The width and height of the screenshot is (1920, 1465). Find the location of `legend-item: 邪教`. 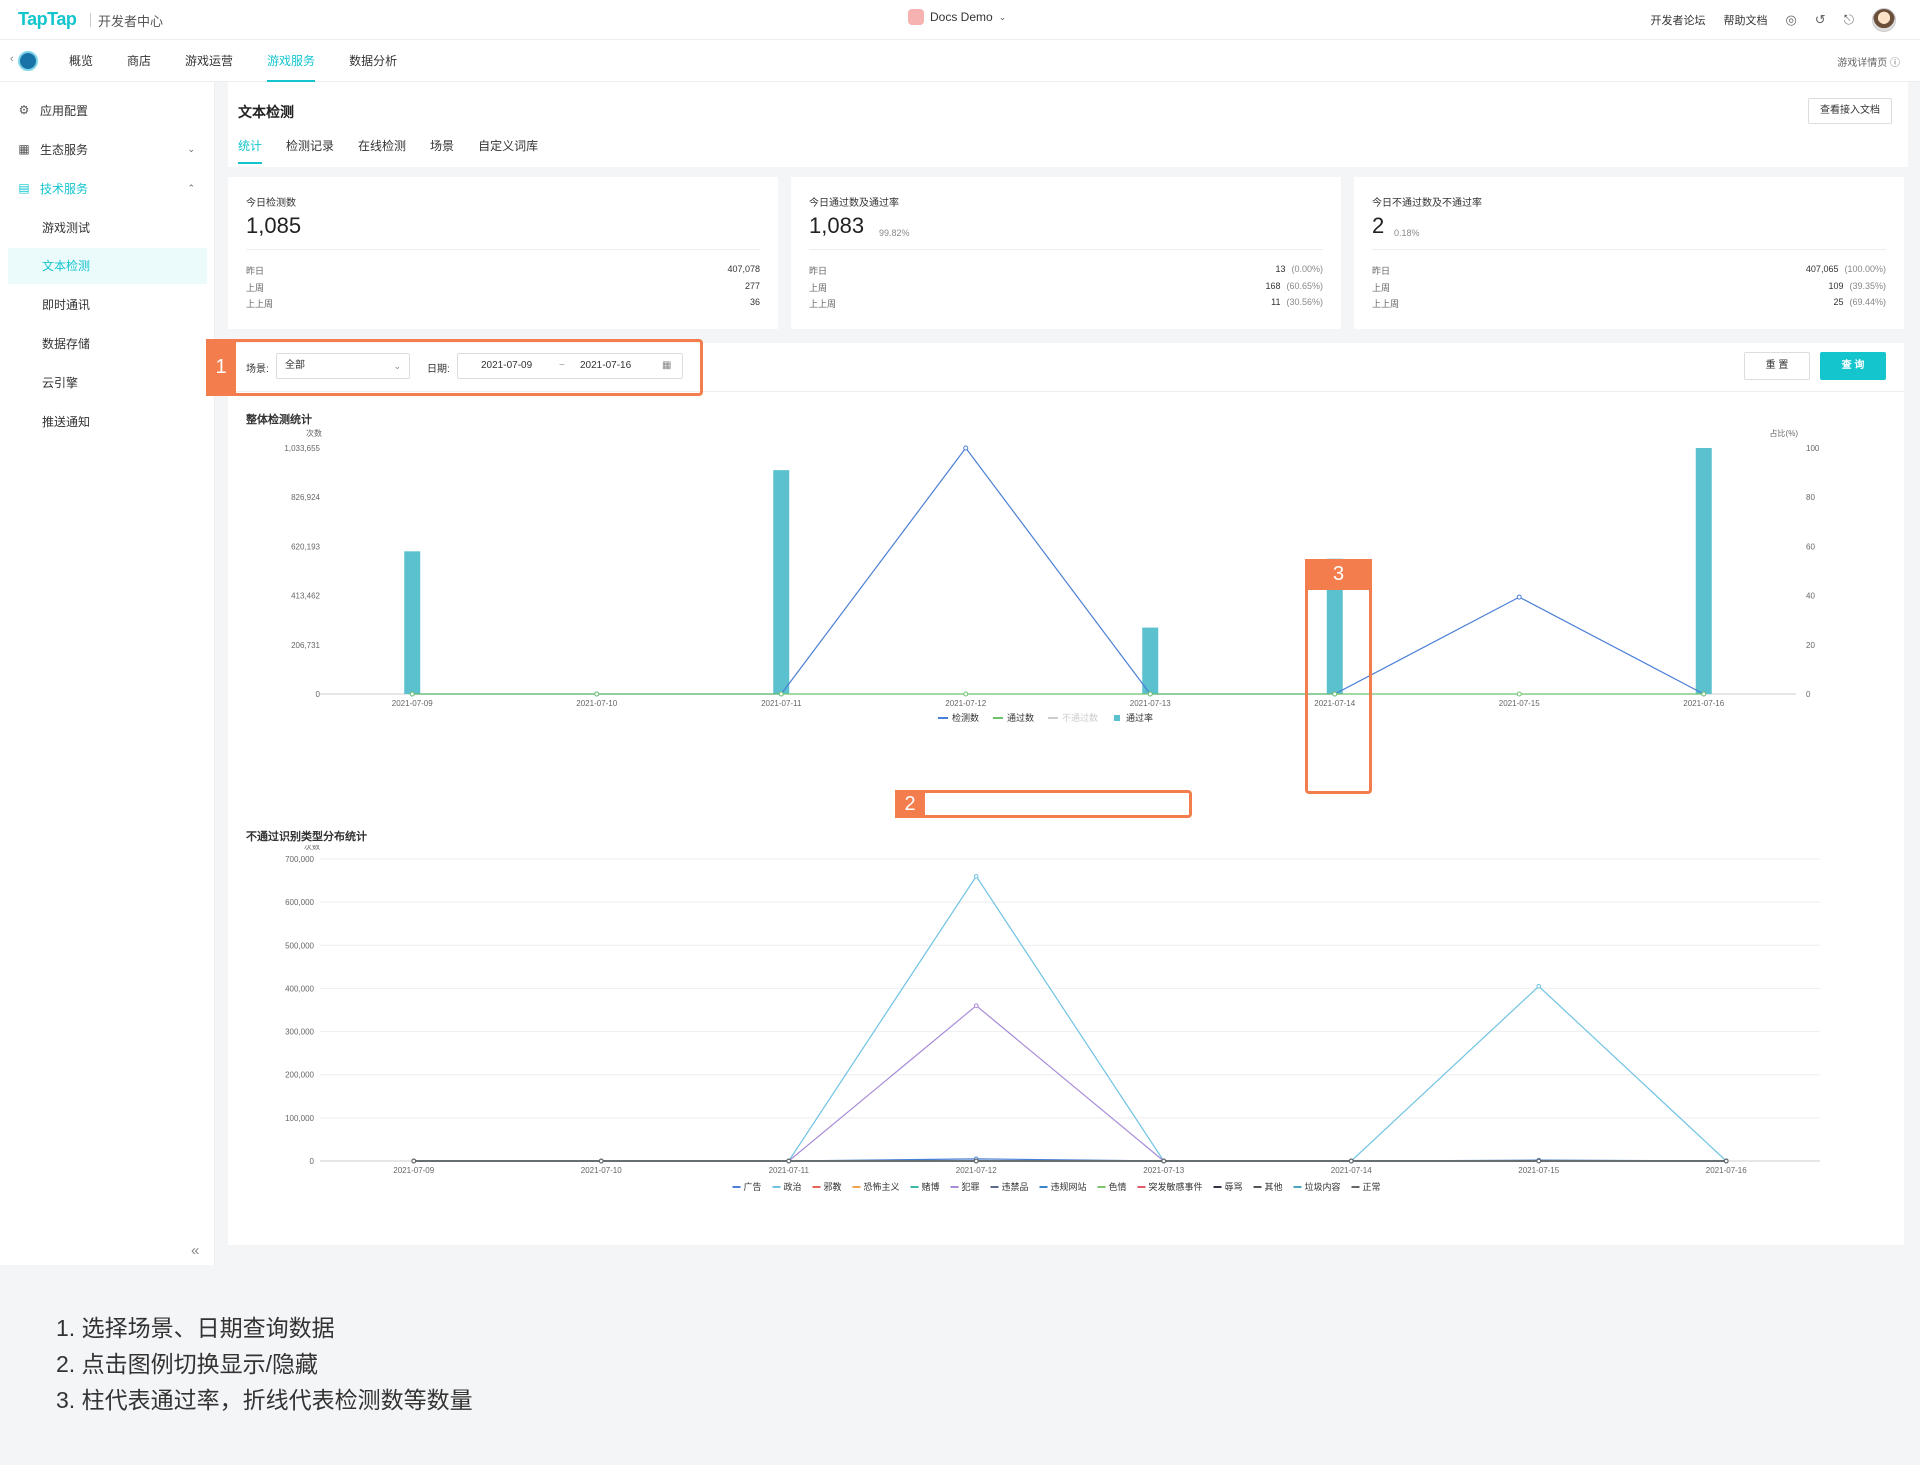

legend-item: 邪教 is located at coordinates (833, 1186).